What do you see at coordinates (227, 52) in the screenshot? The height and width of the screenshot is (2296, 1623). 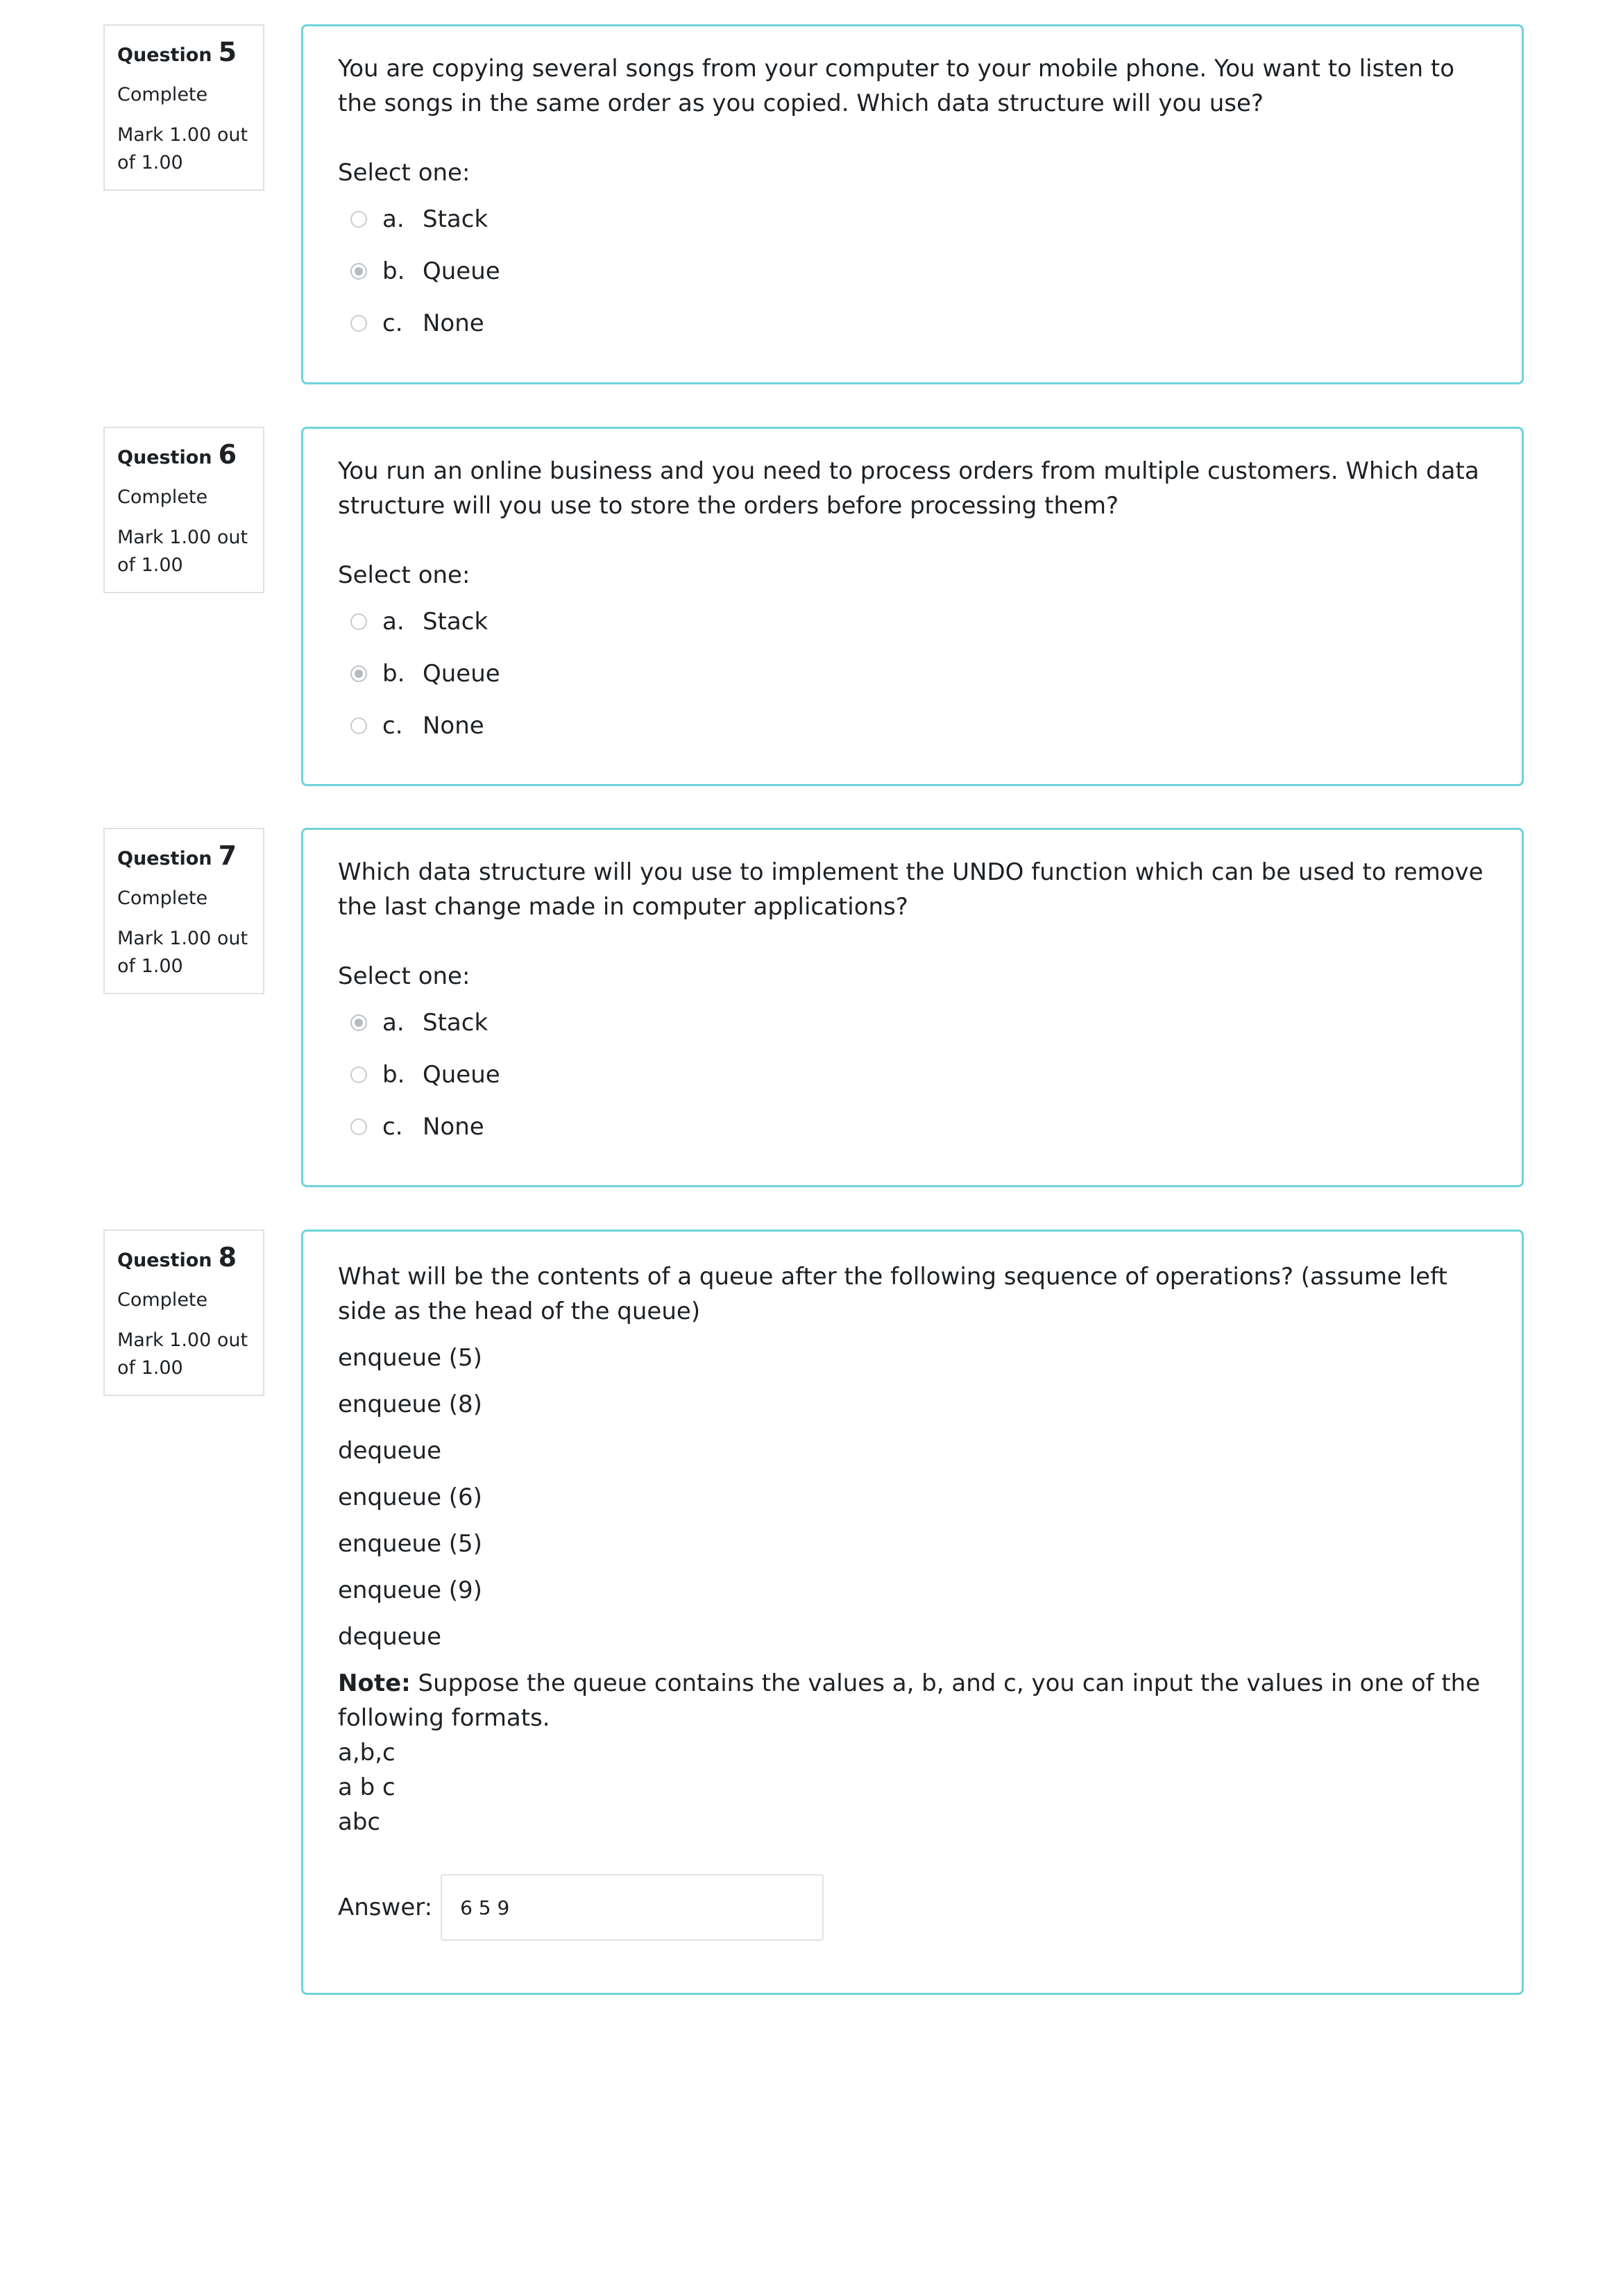 I see `question-number: 5` at bounding box center [227, 52].